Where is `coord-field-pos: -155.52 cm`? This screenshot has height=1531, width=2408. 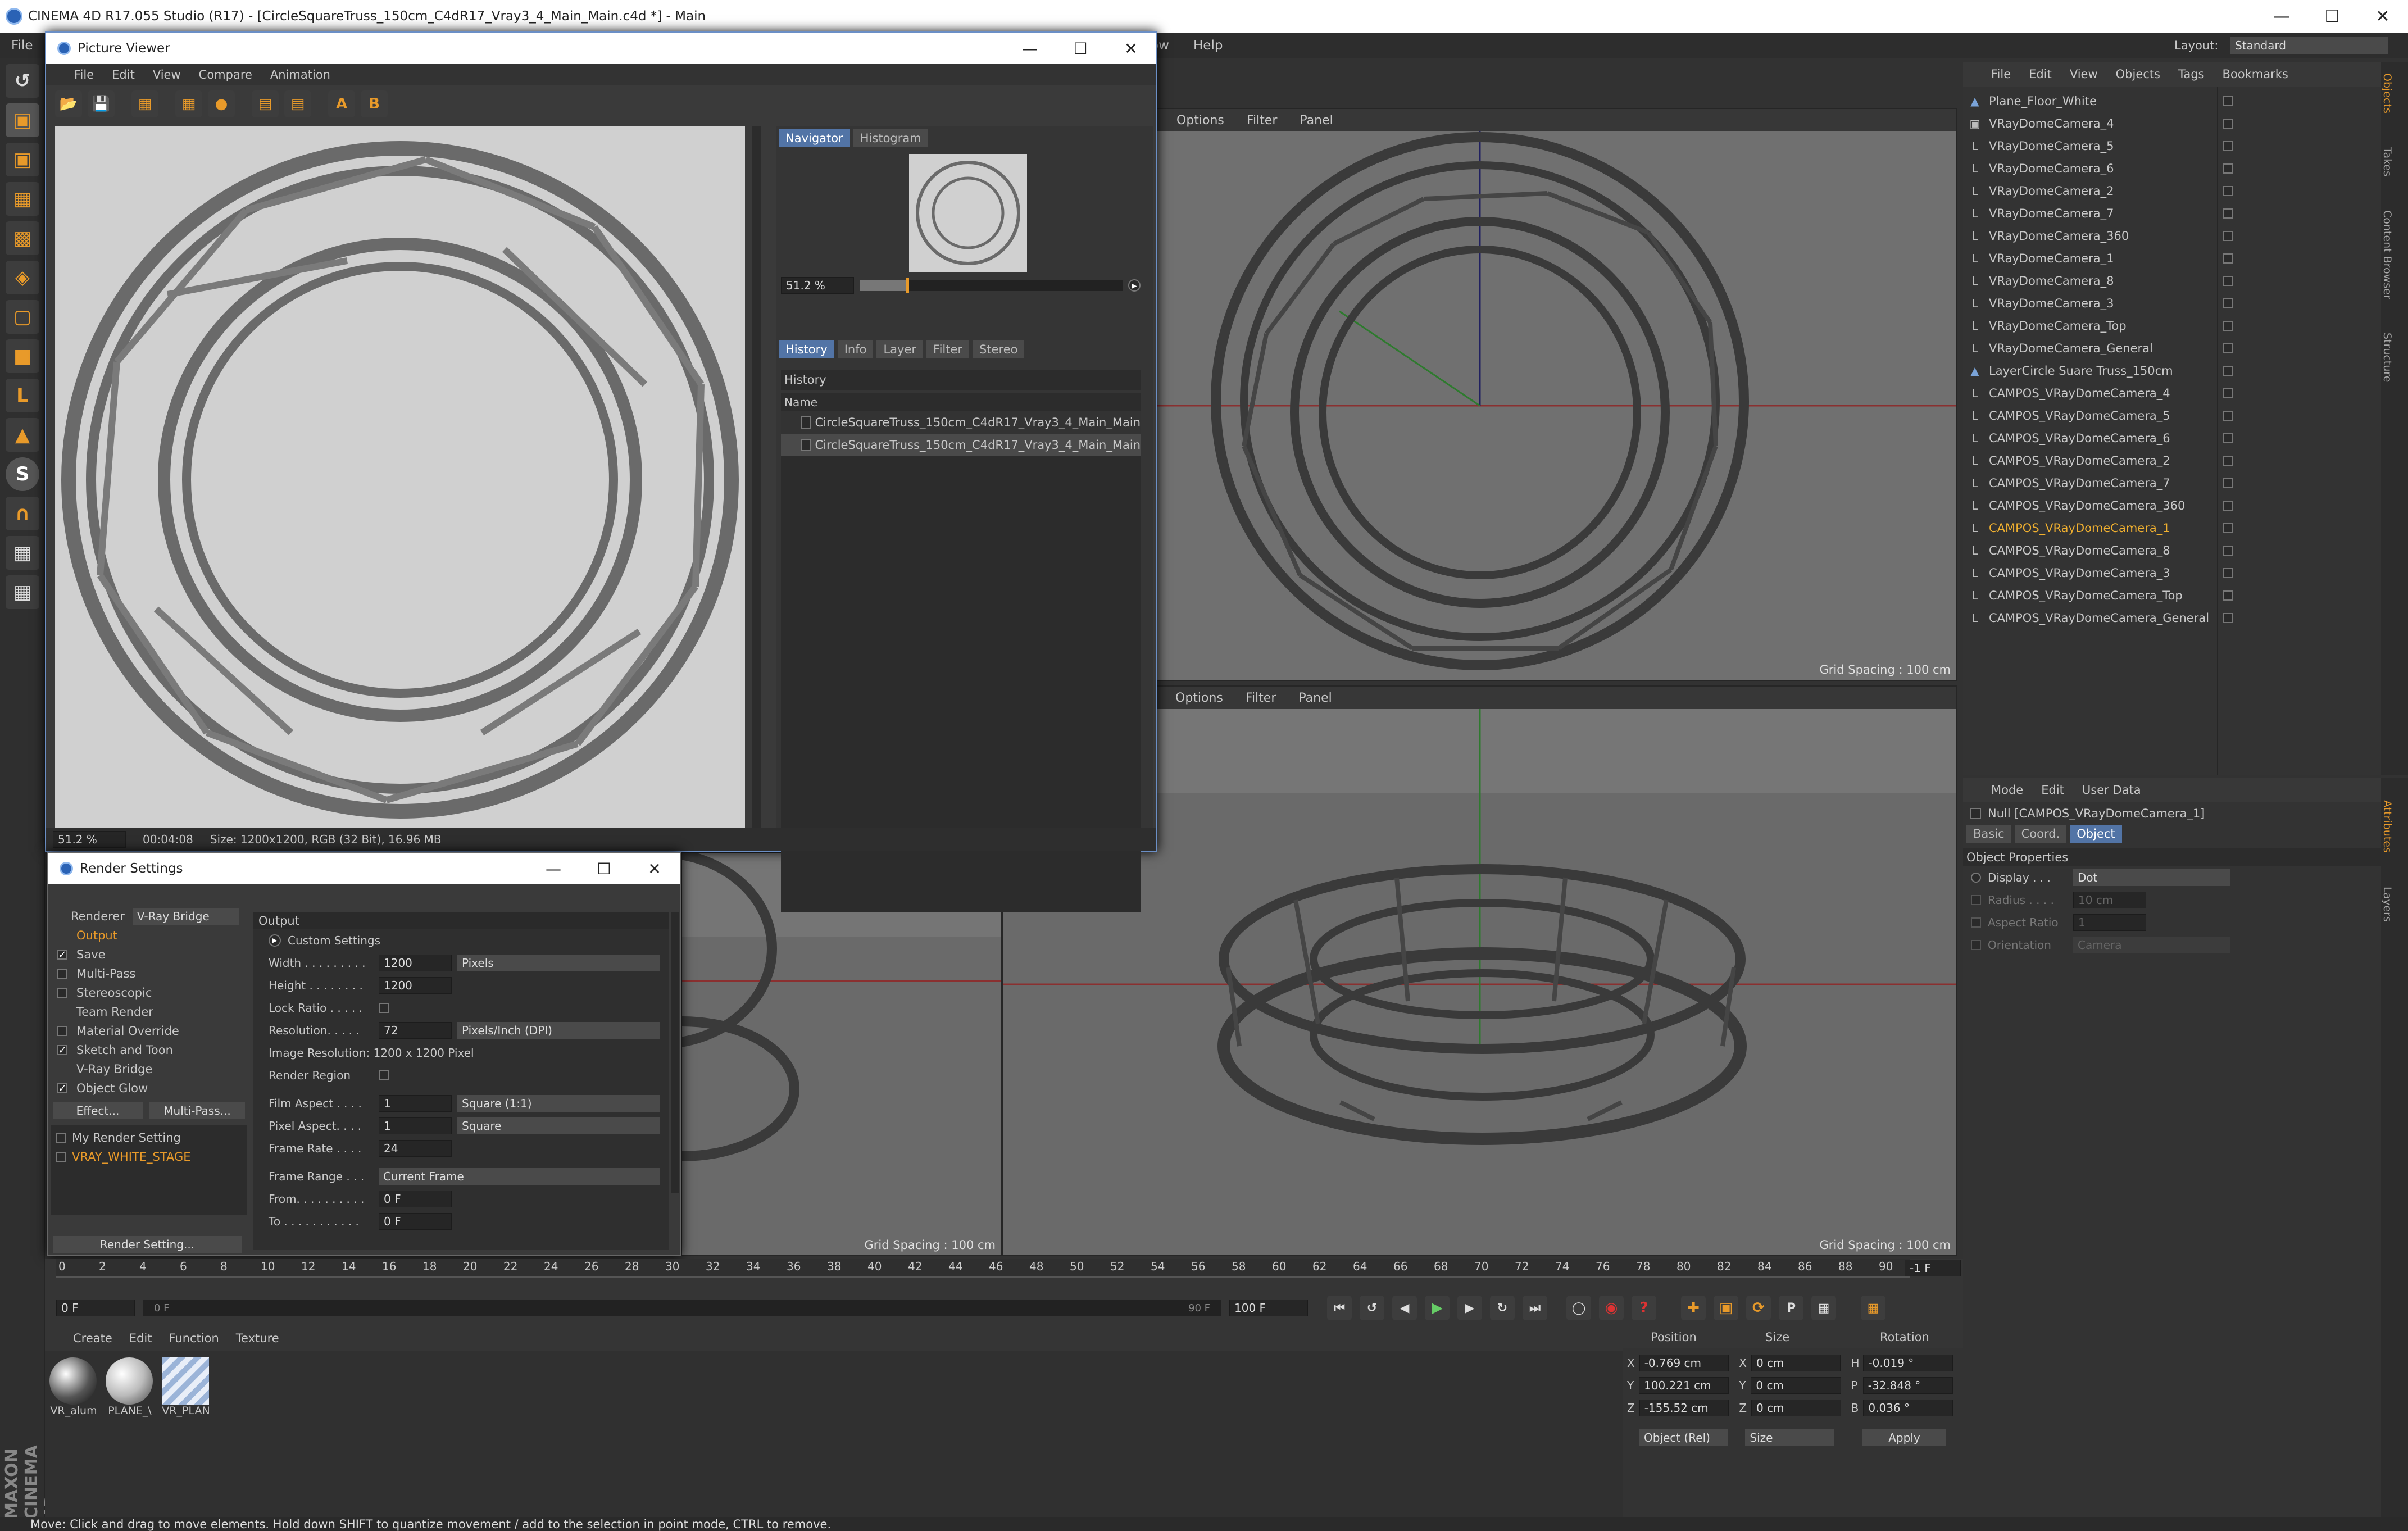
coord-field-pos: -155.52 cm is located at coordinates (1684, 1408).